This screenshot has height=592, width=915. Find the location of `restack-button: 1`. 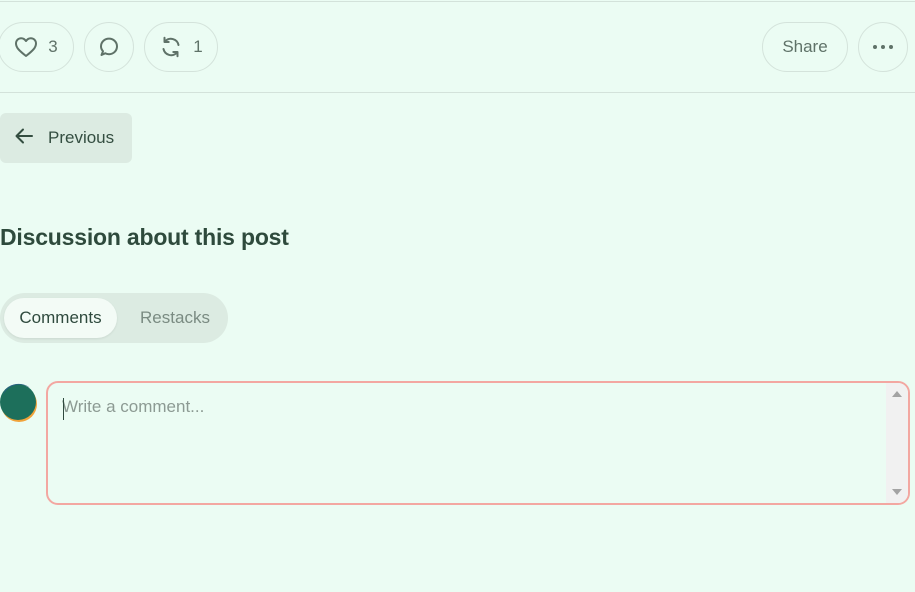

restack-button: 1 is located at coordinates (181, 47).